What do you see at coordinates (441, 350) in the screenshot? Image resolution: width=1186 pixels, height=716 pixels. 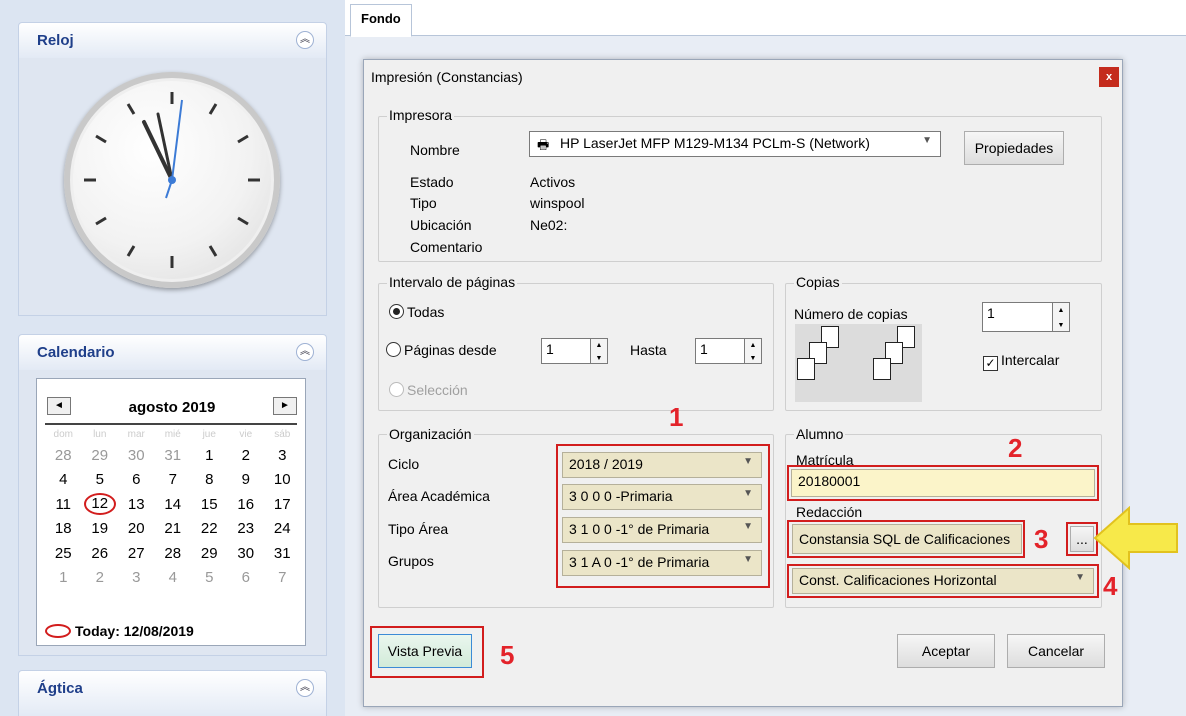 I see `radio-pages-from: Páginas desde` at bounding box center [441, 350].